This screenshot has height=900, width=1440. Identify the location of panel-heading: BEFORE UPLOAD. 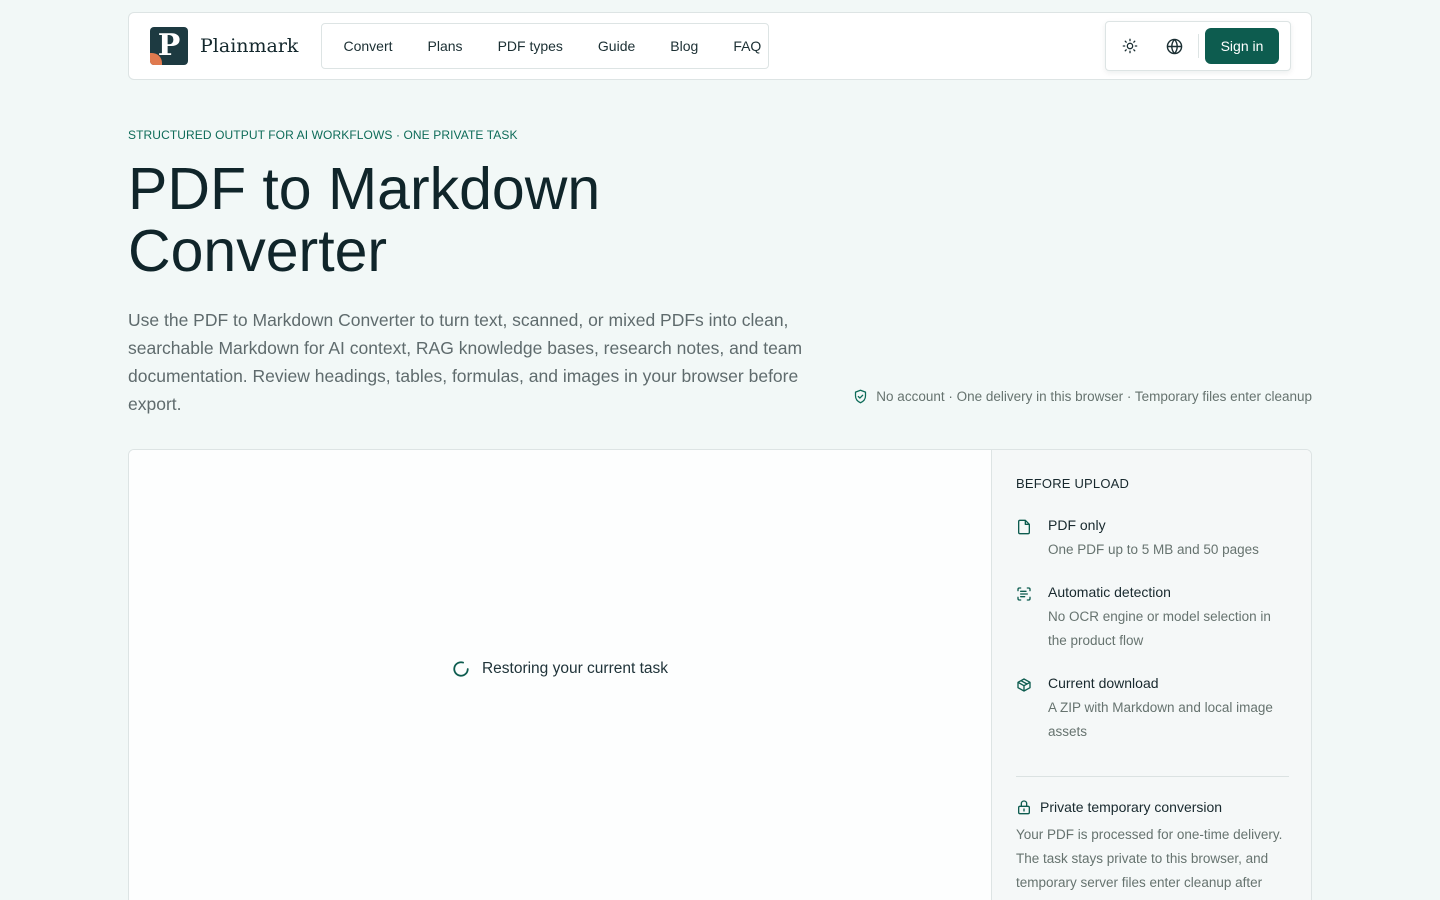
(1073, 483).